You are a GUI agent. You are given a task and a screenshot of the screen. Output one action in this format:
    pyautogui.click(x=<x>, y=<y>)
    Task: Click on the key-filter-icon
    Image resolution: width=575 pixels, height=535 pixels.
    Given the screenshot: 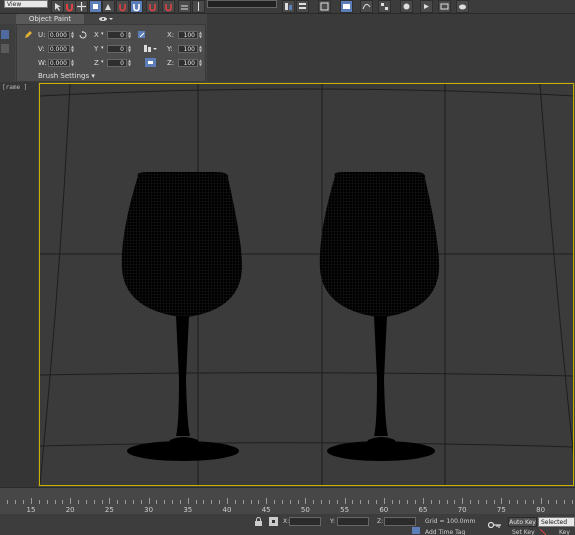 What is the action you would take?
    pyautogui.click(x=543, y=532)
    